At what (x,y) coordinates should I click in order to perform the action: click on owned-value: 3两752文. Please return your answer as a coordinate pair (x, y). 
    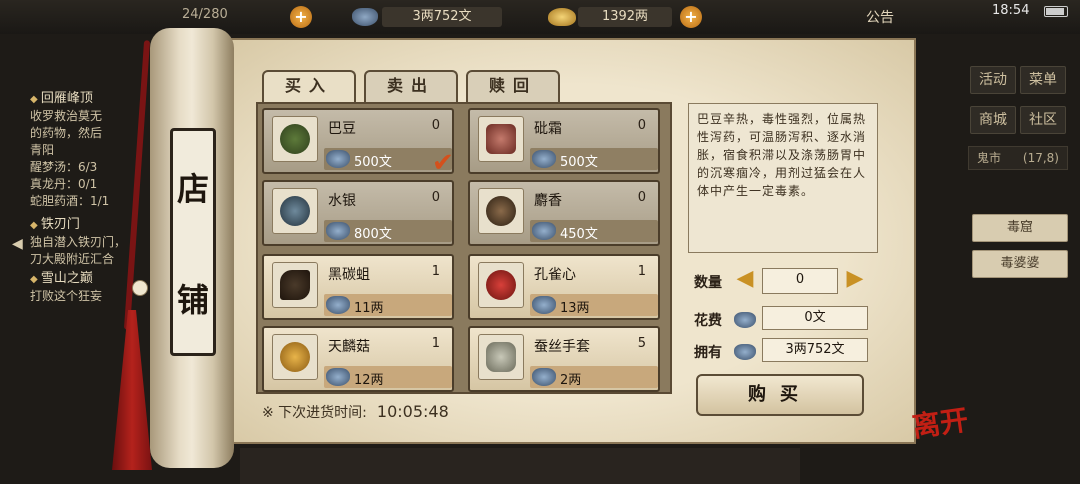
    Looking at the image, I should click on (815, 350).